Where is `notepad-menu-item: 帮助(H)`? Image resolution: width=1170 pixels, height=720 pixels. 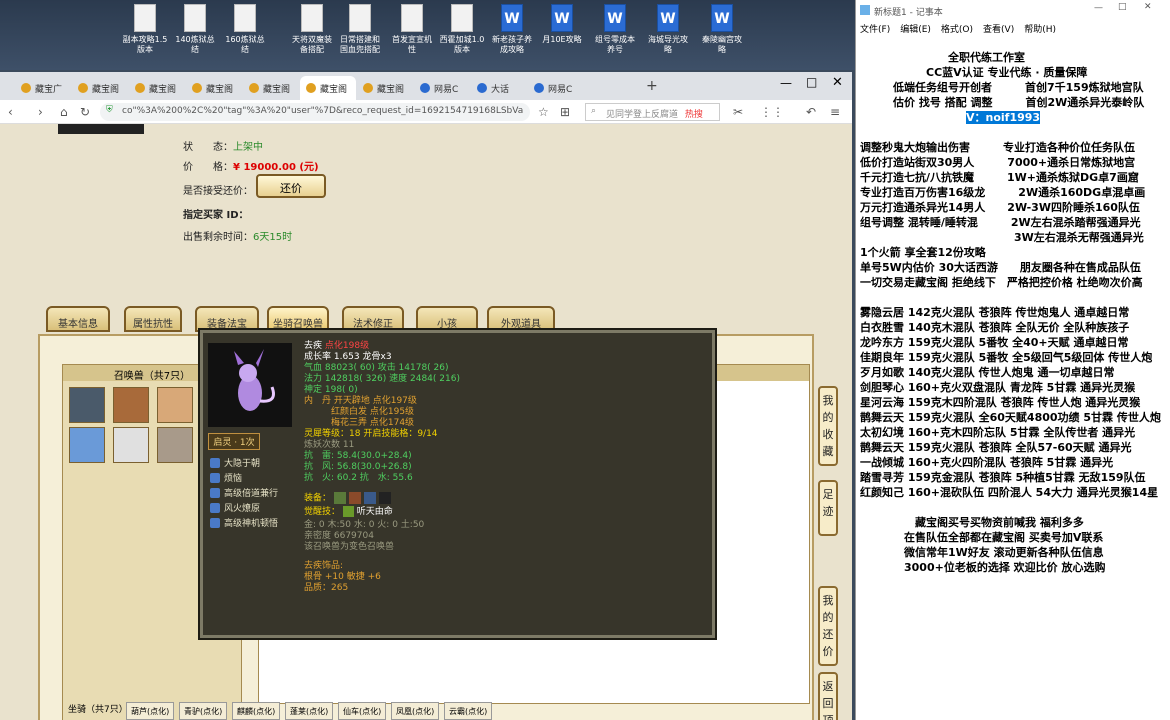 notepad-menu-item: 帮助(H) is located at coordinates (1040, 30).